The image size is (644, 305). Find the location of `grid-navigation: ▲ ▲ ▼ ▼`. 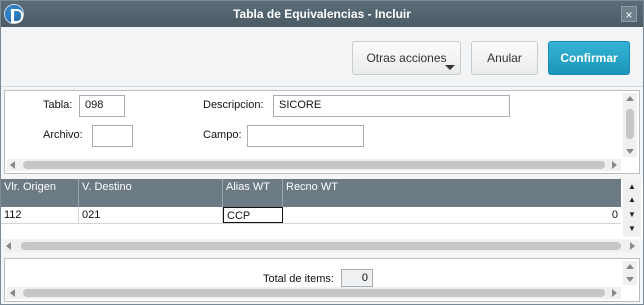

grid-navigation: ▲ ▲ ▼ ▼ is located at coordinates (632, 208).